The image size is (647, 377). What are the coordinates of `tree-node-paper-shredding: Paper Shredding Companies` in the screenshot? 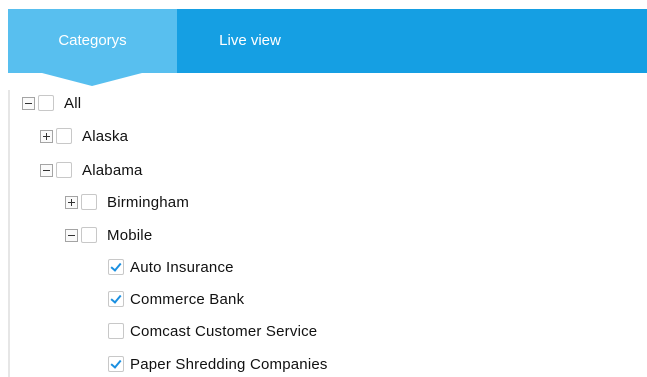 It's located at (218, 364).